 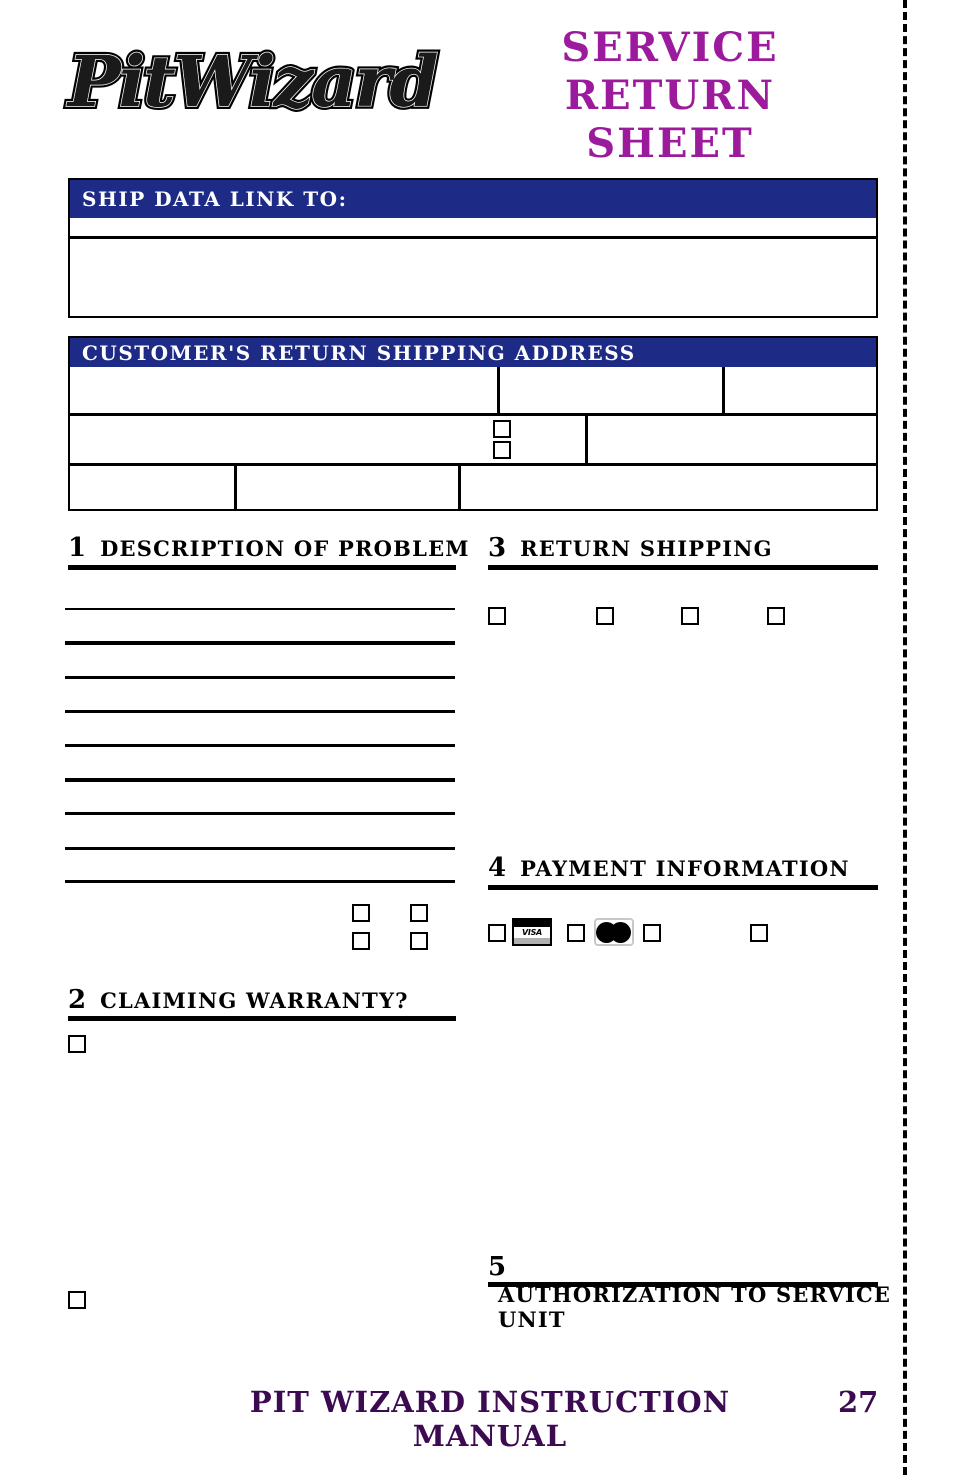 I want to click on section-5-title: AUTHORIZATION TO SERVICE UNIT, so click(x=695, y=1307).